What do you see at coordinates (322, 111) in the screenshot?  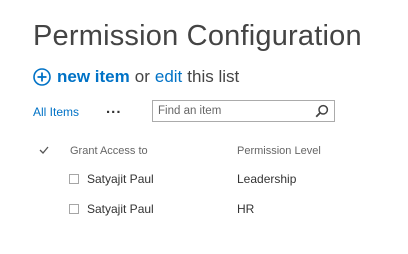 I see `search-icon` at bounding box center [322, 111].